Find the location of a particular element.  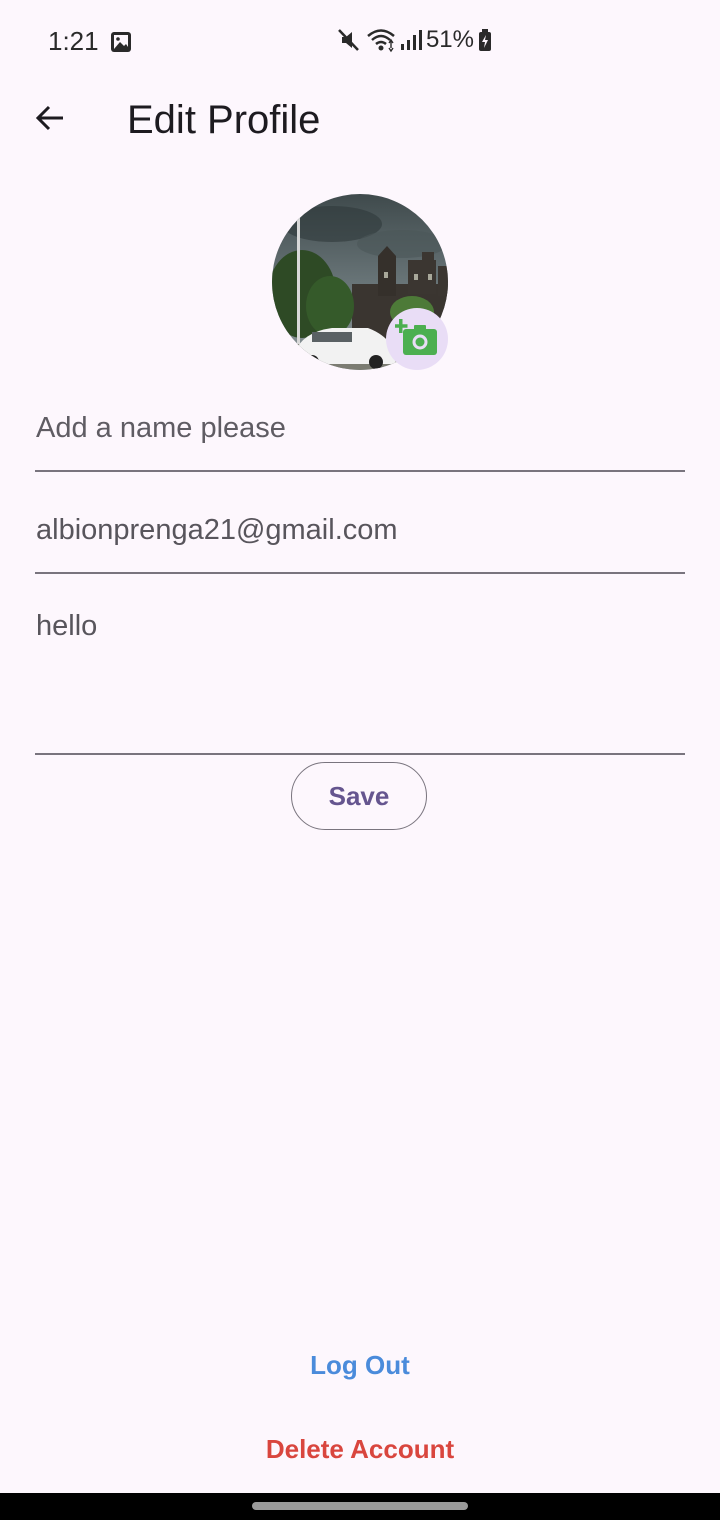

status-icons: 51% is located at coordinates (414, 40).